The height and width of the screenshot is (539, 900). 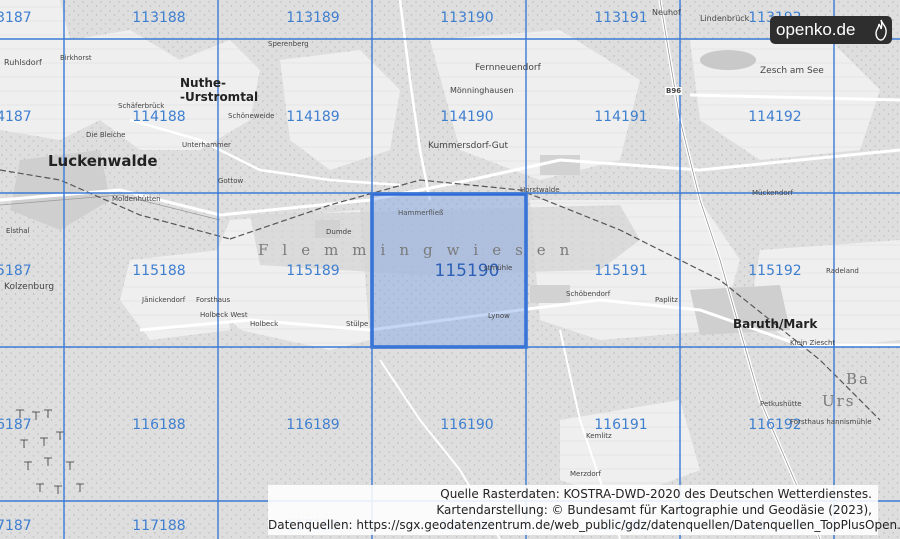 I want to click on label-moldenhuetten: Moldenhütten, so click(x=136, y=199).